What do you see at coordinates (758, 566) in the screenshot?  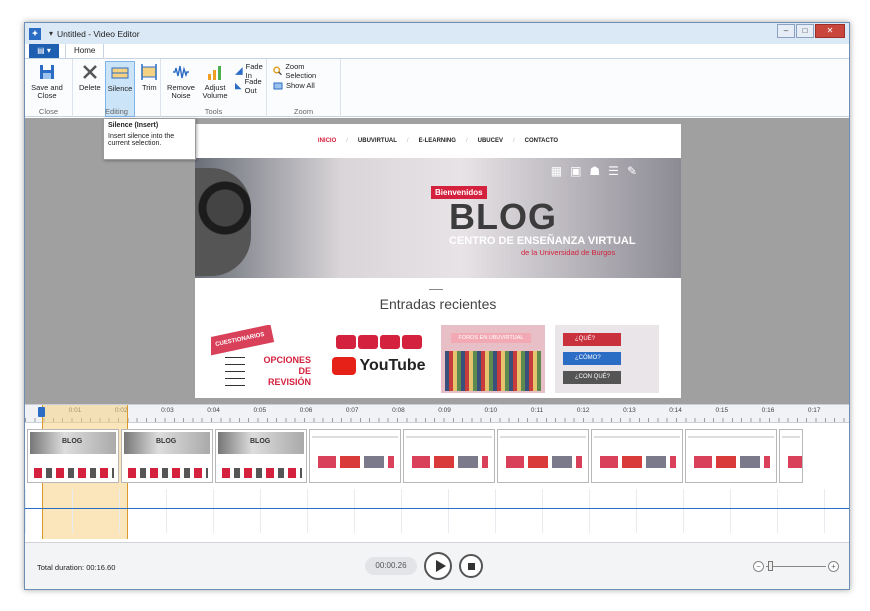 I see `zoom-out-icon: −` at bounding box center [758, 566].